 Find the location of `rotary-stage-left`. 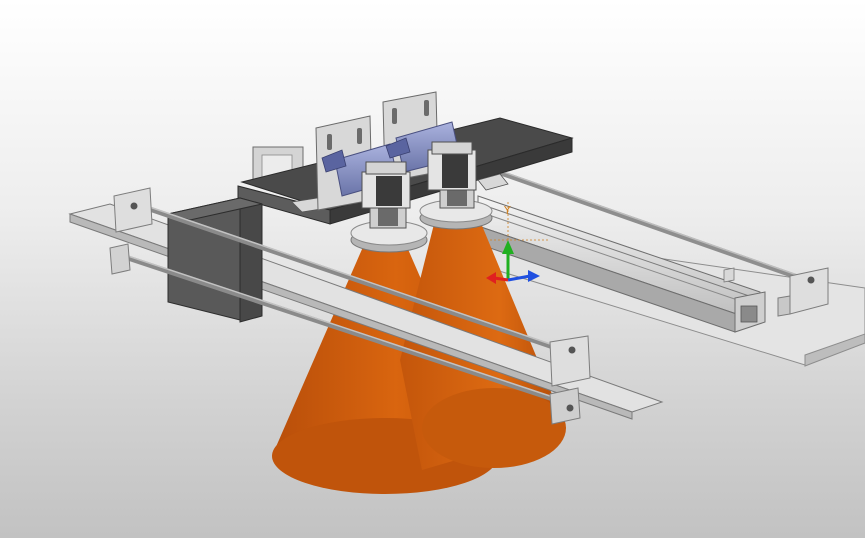

rotary-stage-left is located at coordinates (386, 195).